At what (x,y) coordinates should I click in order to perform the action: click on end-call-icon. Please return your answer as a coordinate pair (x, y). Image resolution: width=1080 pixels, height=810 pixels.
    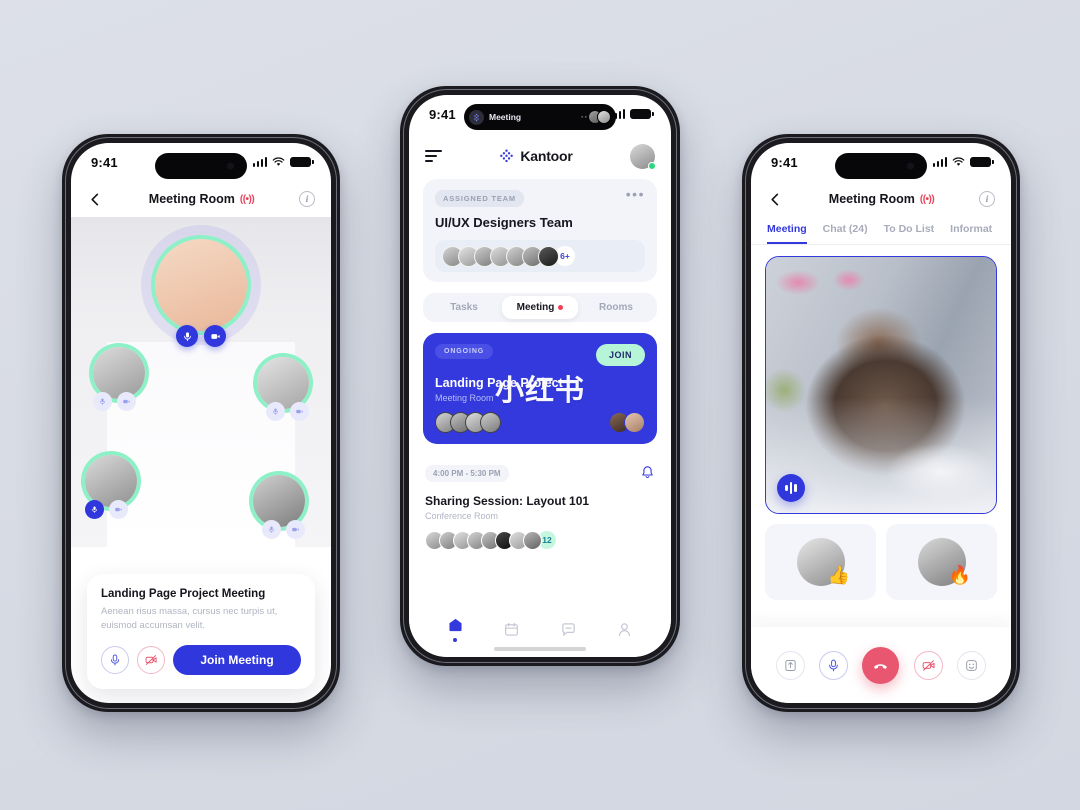
    Looking at the image, I should click on (881, 666).